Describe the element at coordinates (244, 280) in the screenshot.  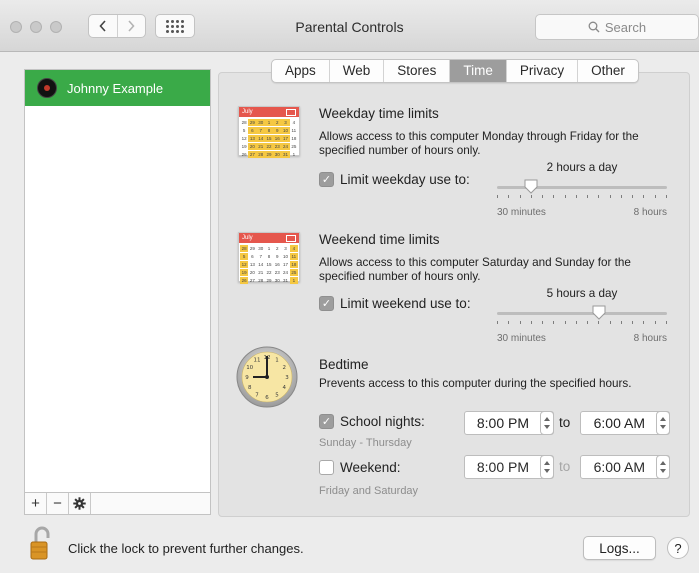
I see `calendar-day: 26` at that location.